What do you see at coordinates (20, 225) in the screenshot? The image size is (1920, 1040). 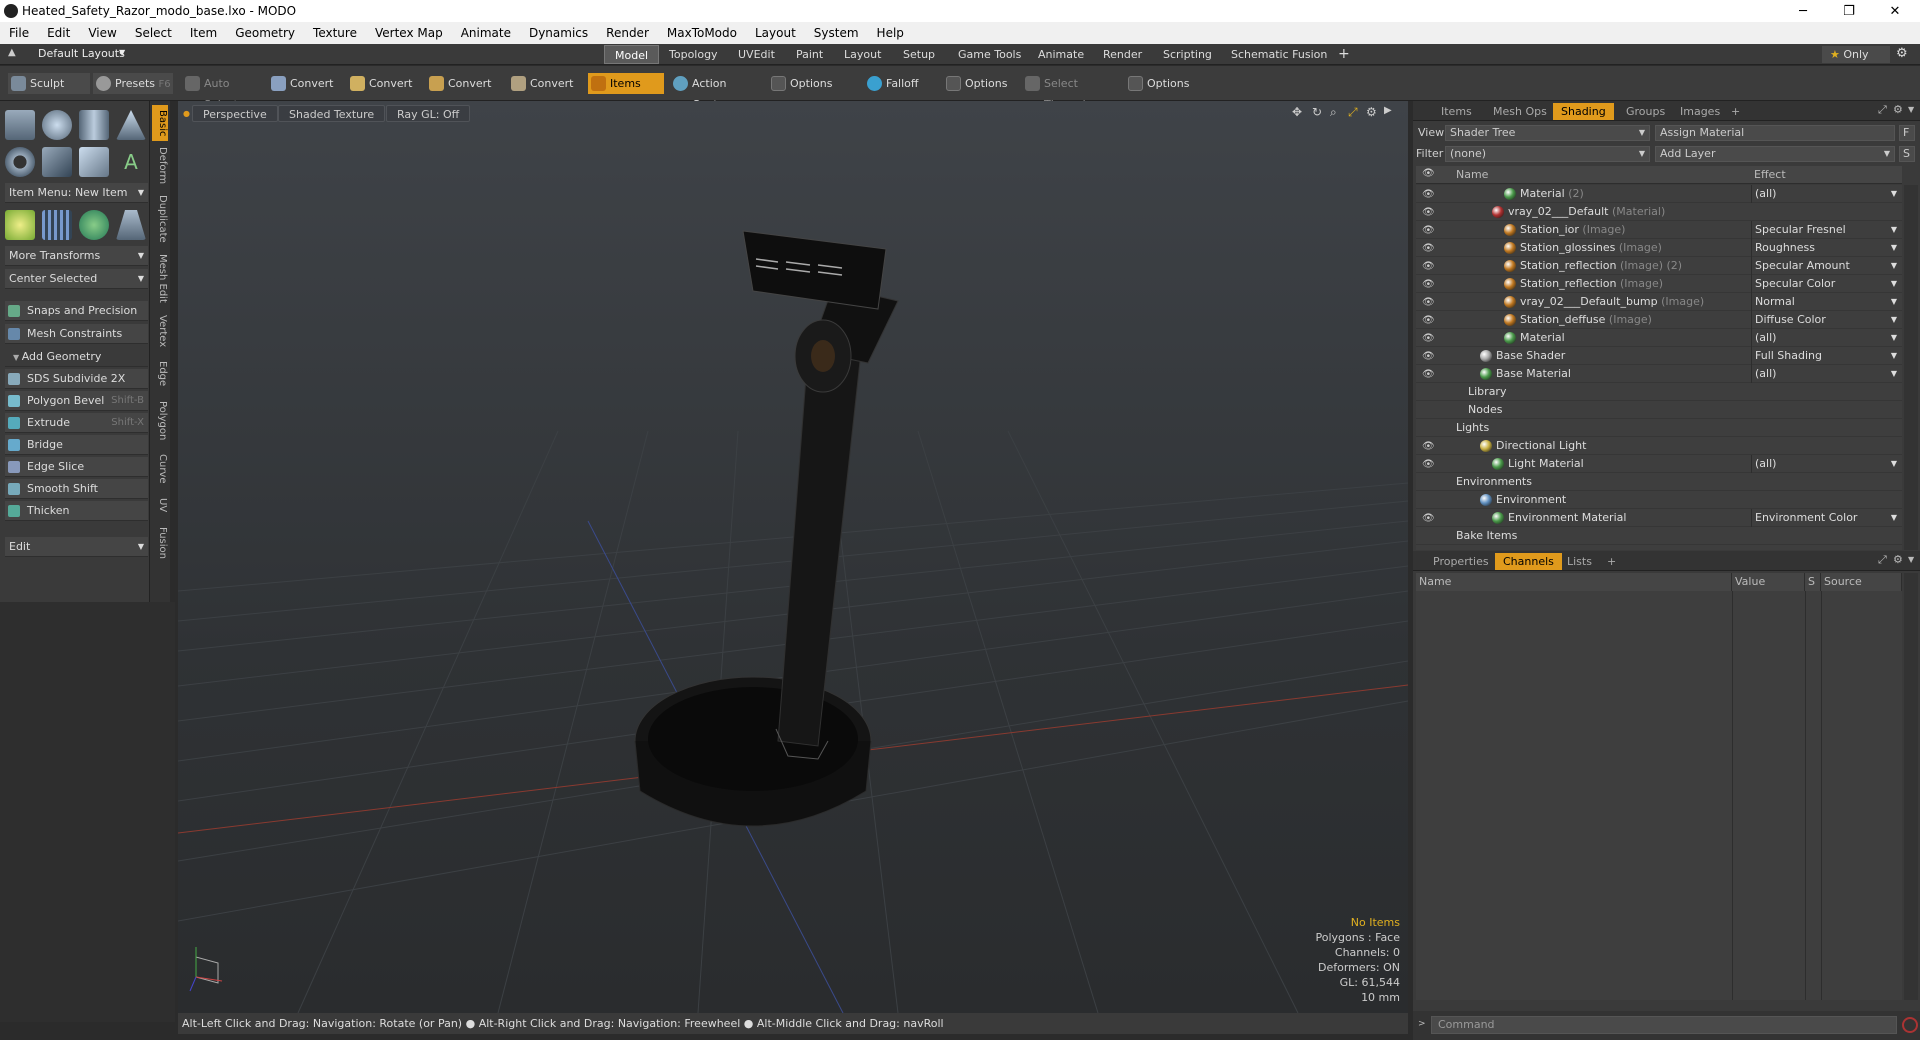 I see `transform-icon` at bounding box center [20, 225].